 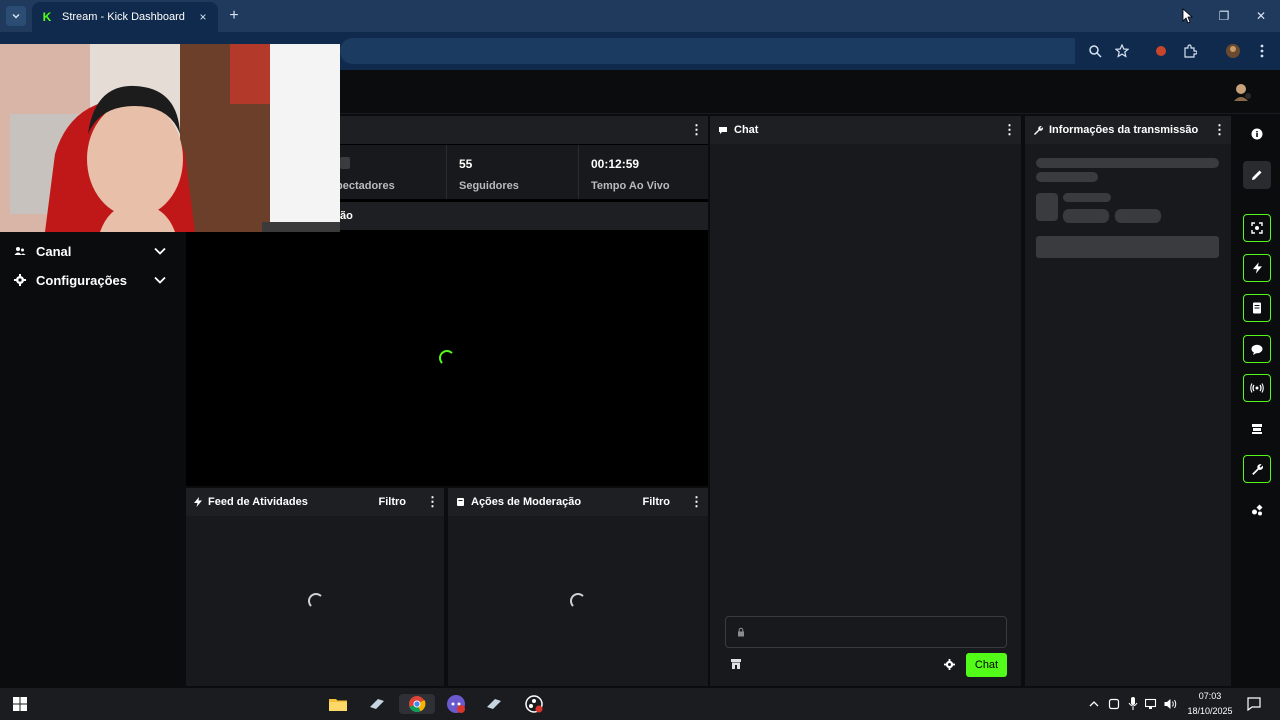 What do you see at coordinates (1257, 308) in the screenshot?
I see `notes-icon` at bounding box center [1257, 308].